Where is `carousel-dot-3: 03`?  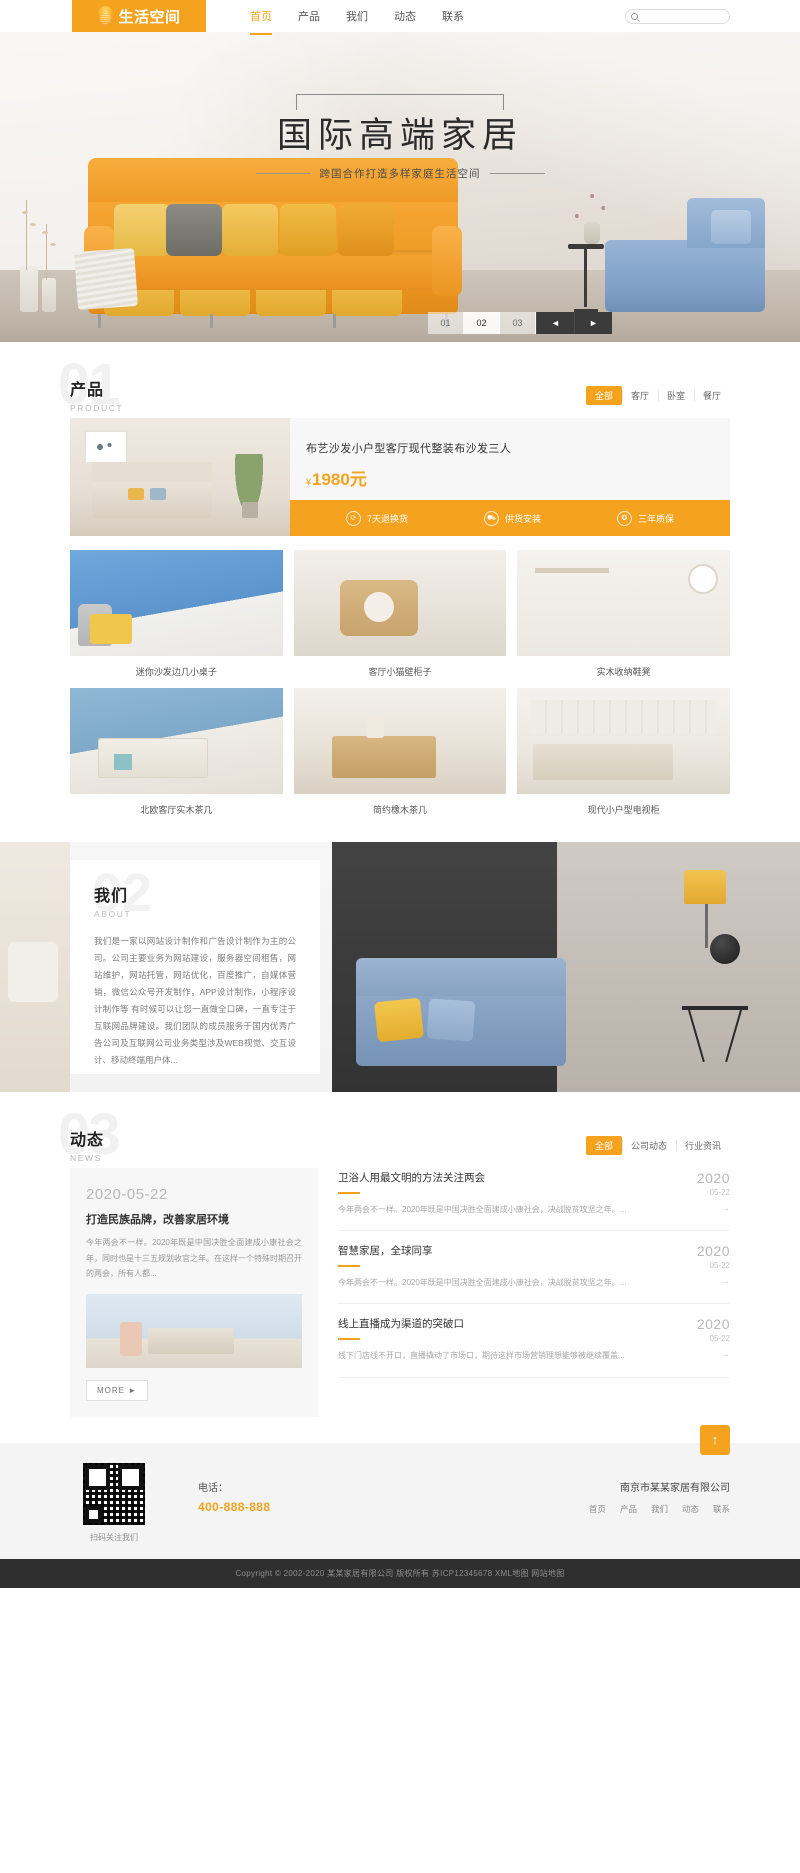 carousel-dot-3: 03 is located at coordinates (518, 323).